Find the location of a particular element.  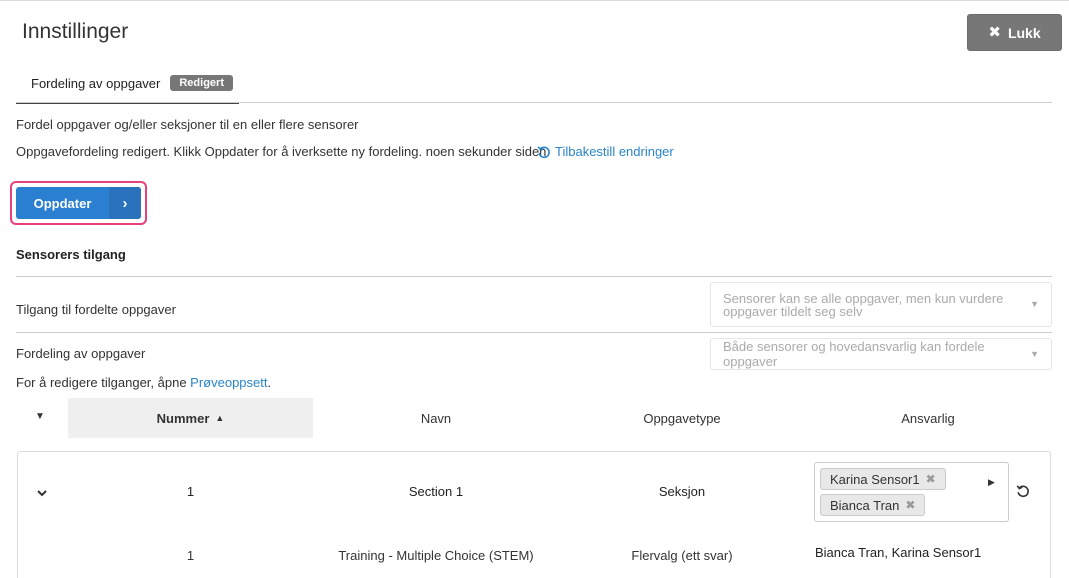

task-number: 1 is located at coordinates (190, 555).